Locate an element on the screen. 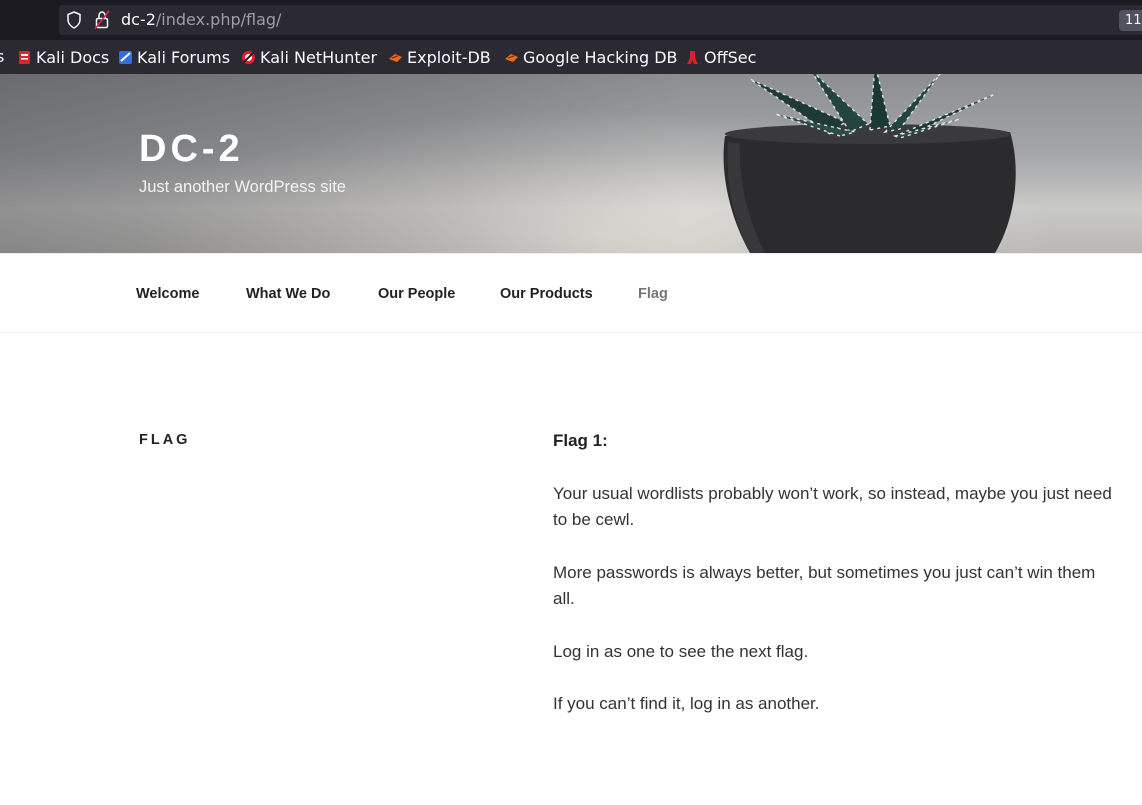 The width and height of the screenshot is (1142, 805). offsec-icon is located at coordinates (692, 57).